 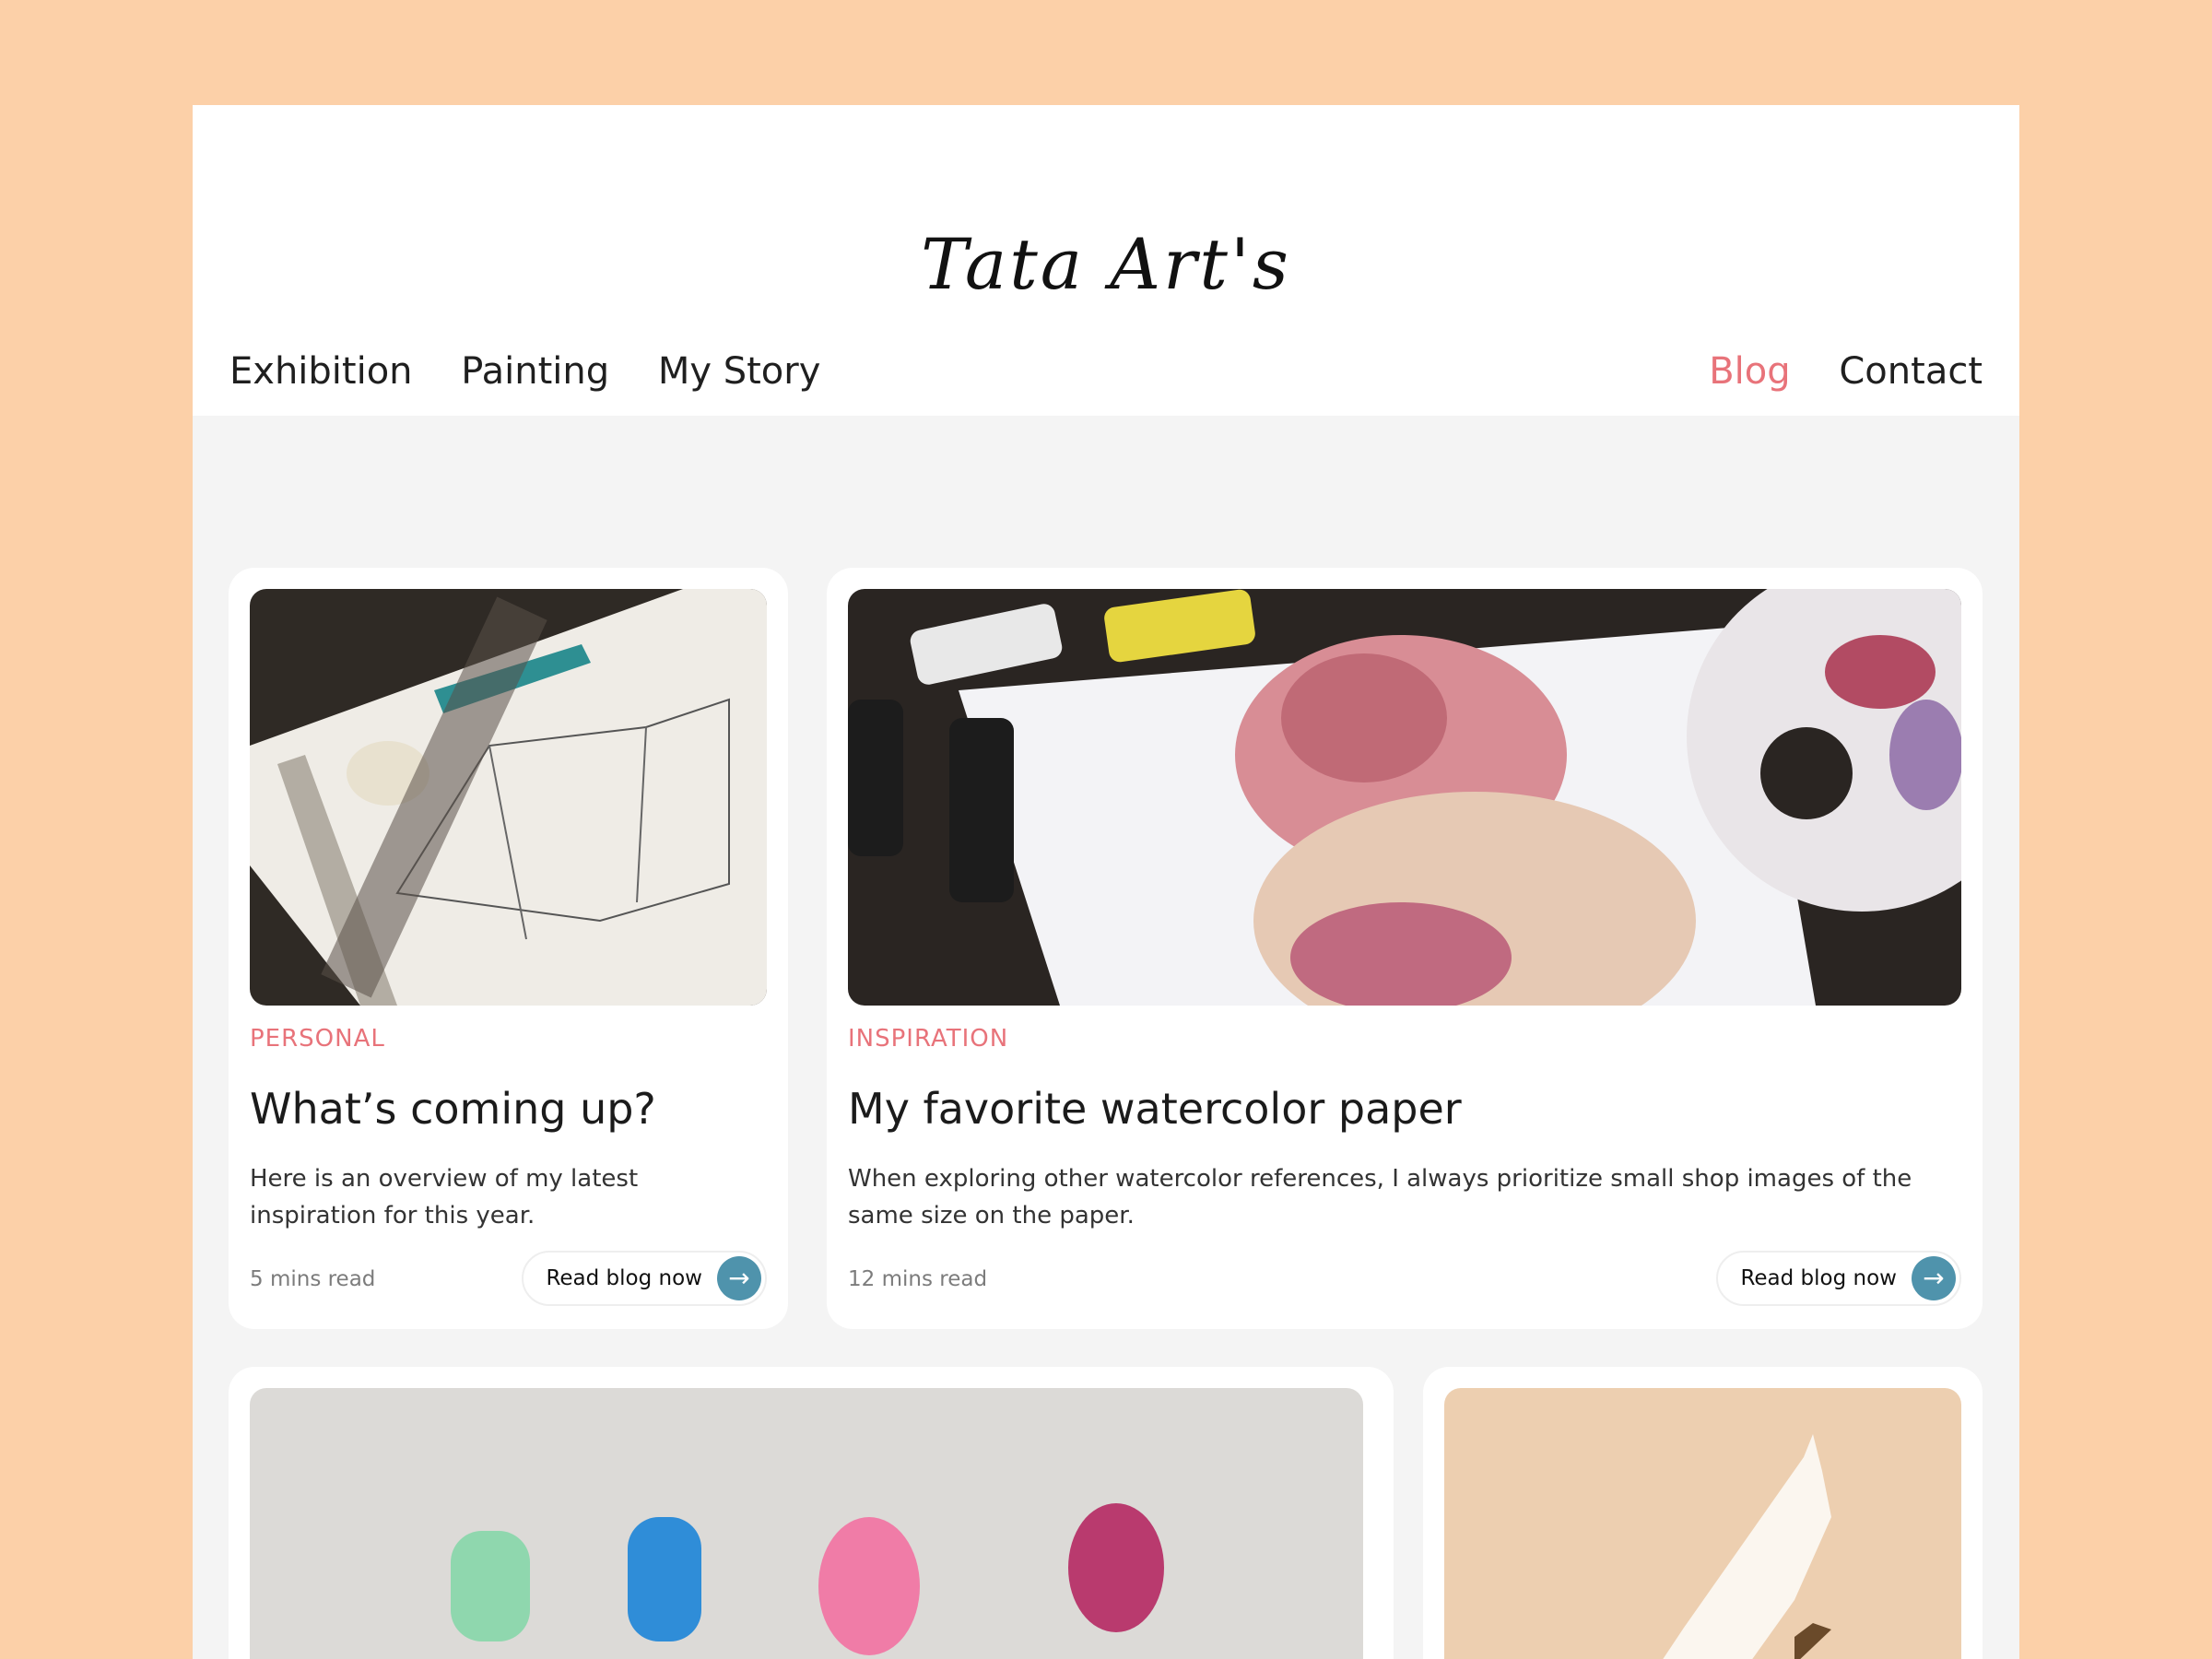 What do you see at coordinates (313, 1279) in the screenshot?
I see `read-time: 5 mins read` at bounding box center [313, 1279].